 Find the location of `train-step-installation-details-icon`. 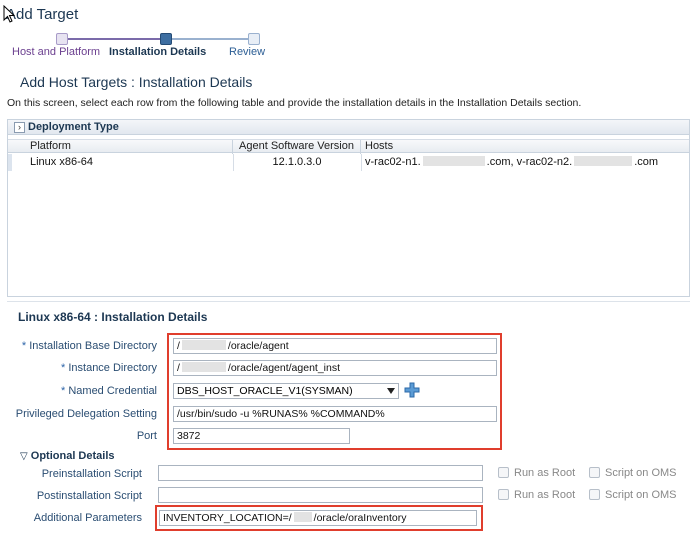

train-step-installation-details-icon is located at coordinates (166, 39).